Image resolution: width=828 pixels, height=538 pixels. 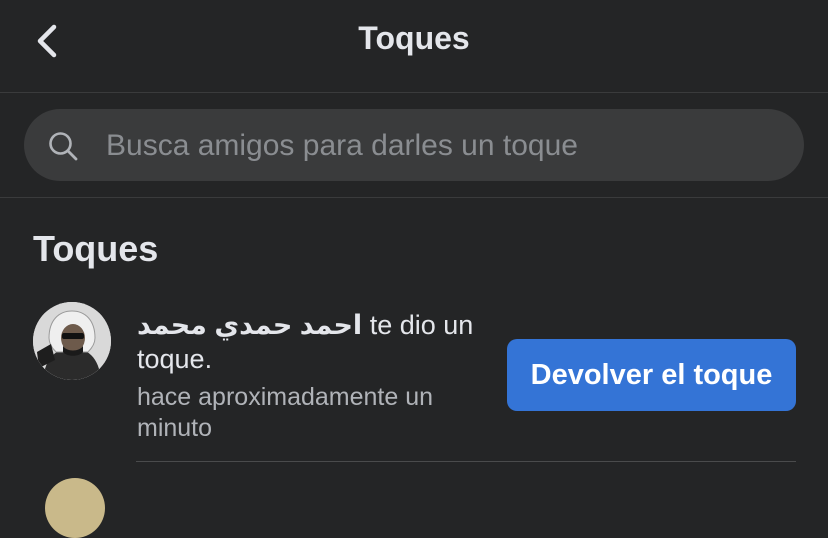 What do you see at coordinates (466, 461) in the screenshot?
I see `list-divider` at bounding box center [466, 461].